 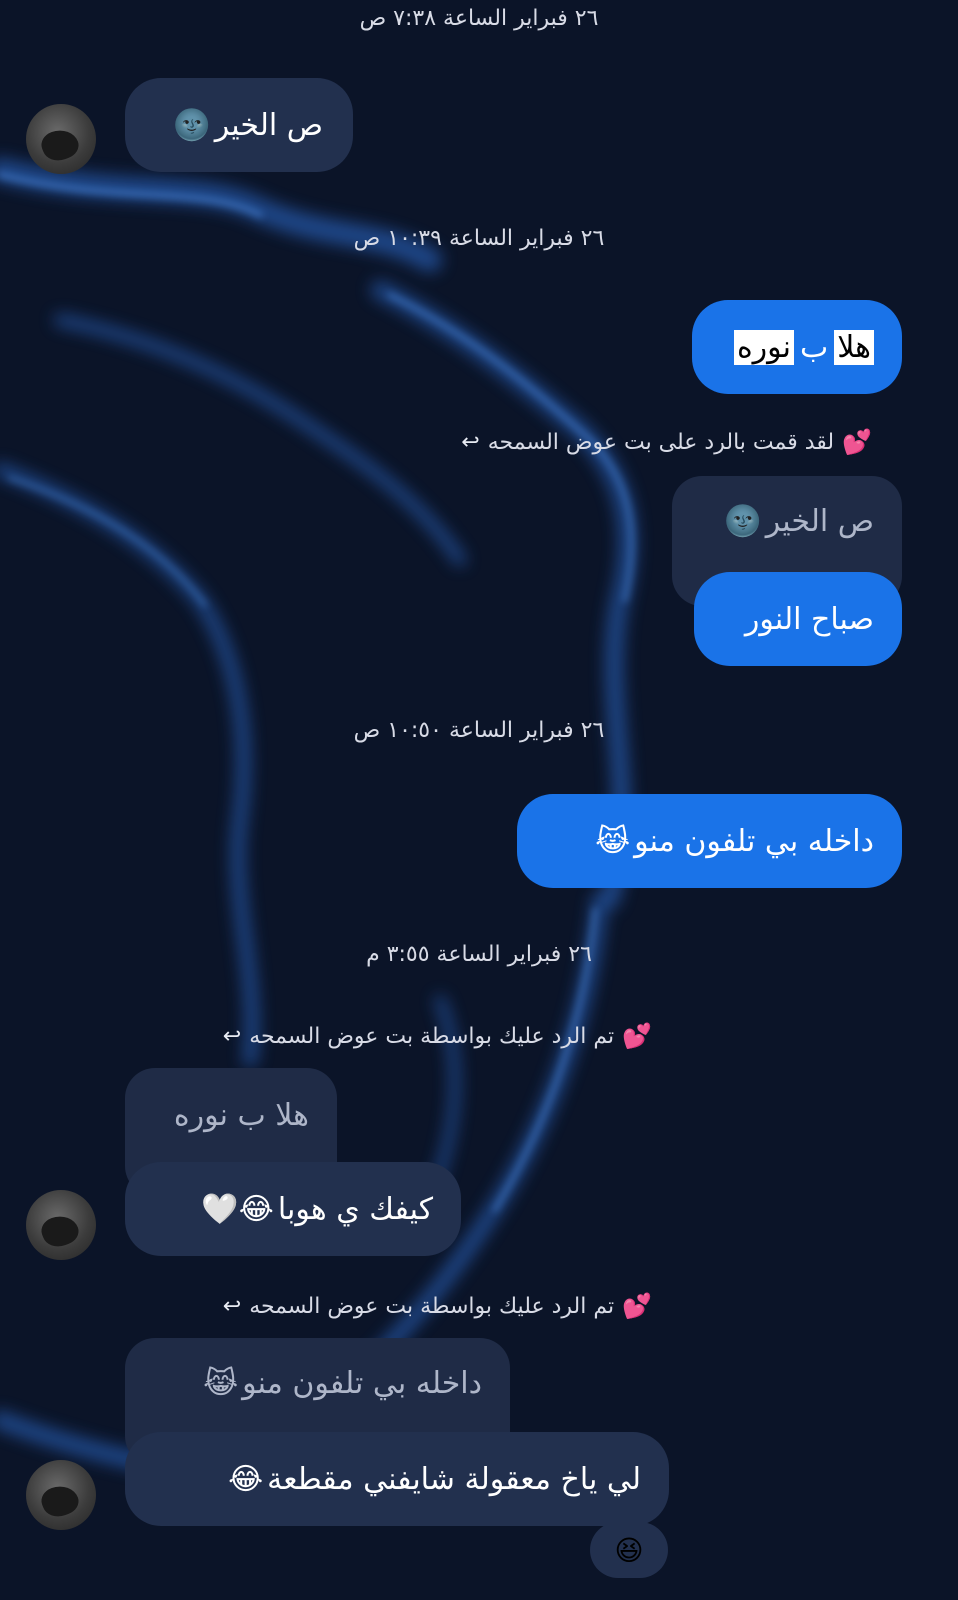 I want to click on incoming-message-bubble: ص الخير 🌚, so click(x=239, y=125).